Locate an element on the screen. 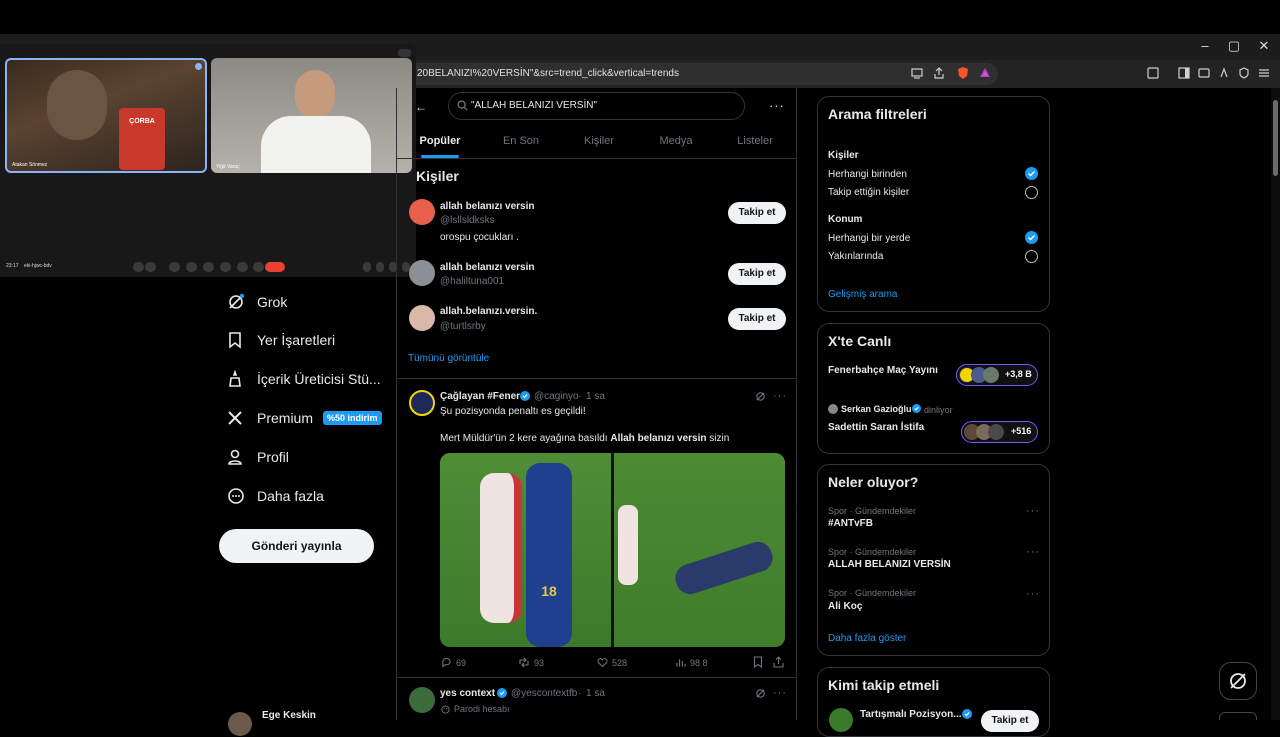 This screenshot has width=1280, height=737. tab-lists: Listeler is located at coordinates (755, 146).